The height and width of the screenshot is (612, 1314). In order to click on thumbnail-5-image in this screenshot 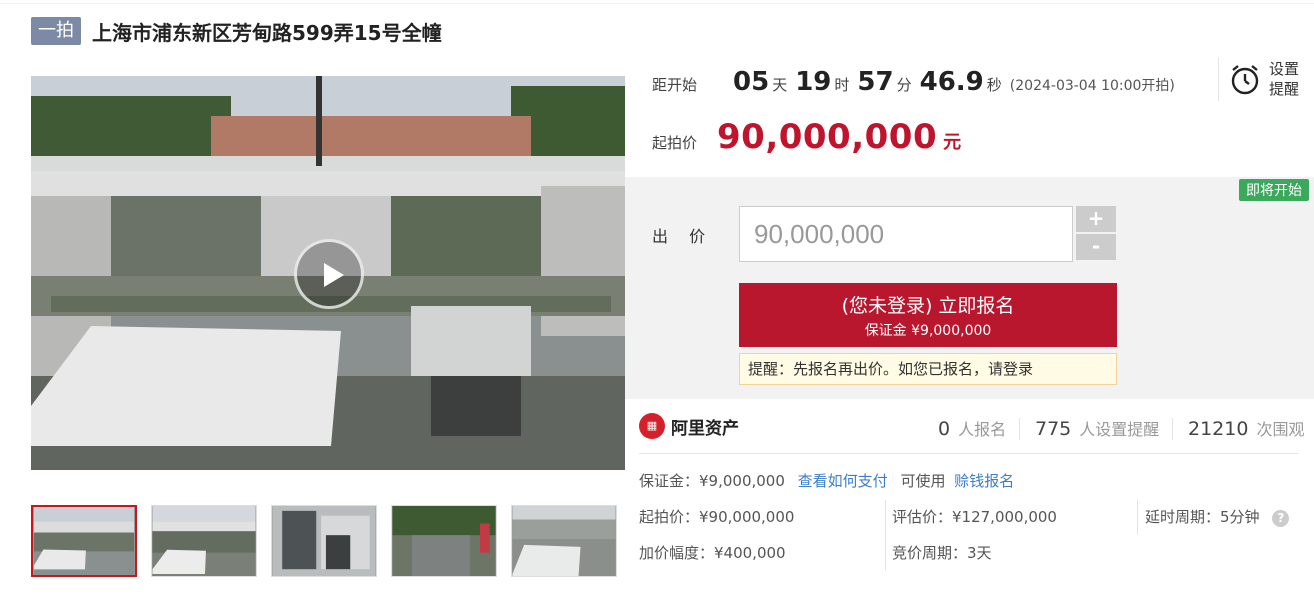, I will do `click(564, 541)`.